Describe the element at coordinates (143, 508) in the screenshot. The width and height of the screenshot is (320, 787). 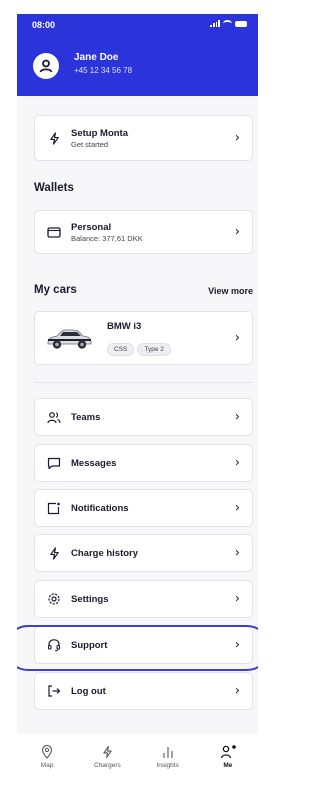
I see `menu-item-notifications: Notifications ›` at that location.